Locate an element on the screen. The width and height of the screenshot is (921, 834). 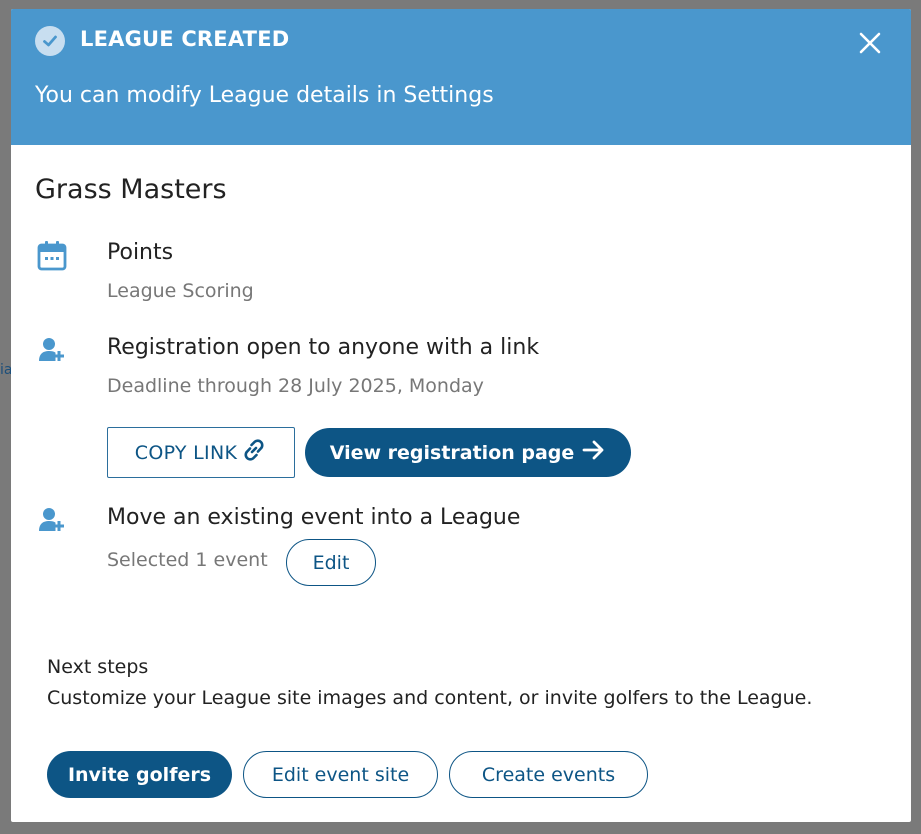
scoring-title: Points is located at coordinates (140, 252).